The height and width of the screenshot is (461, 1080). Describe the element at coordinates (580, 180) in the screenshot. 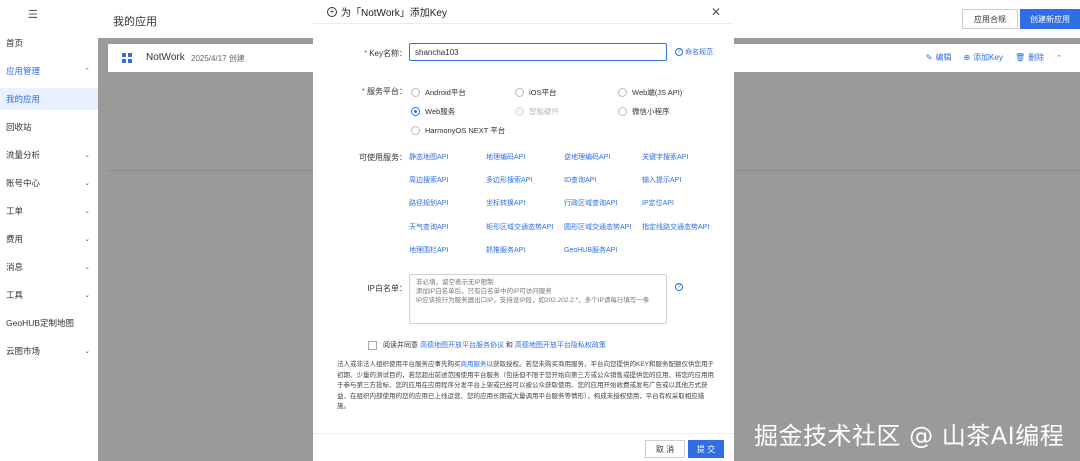

I see `api-link: ID查询API` at that location.